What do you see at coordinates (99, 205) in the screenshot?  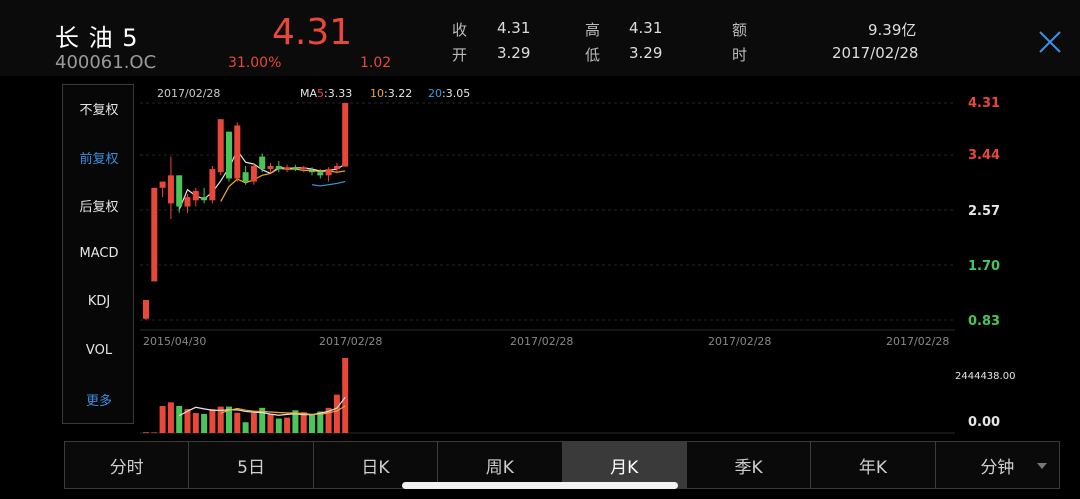 I see `backward-adjust-option: 后复权` at bounding box center [99, 205].